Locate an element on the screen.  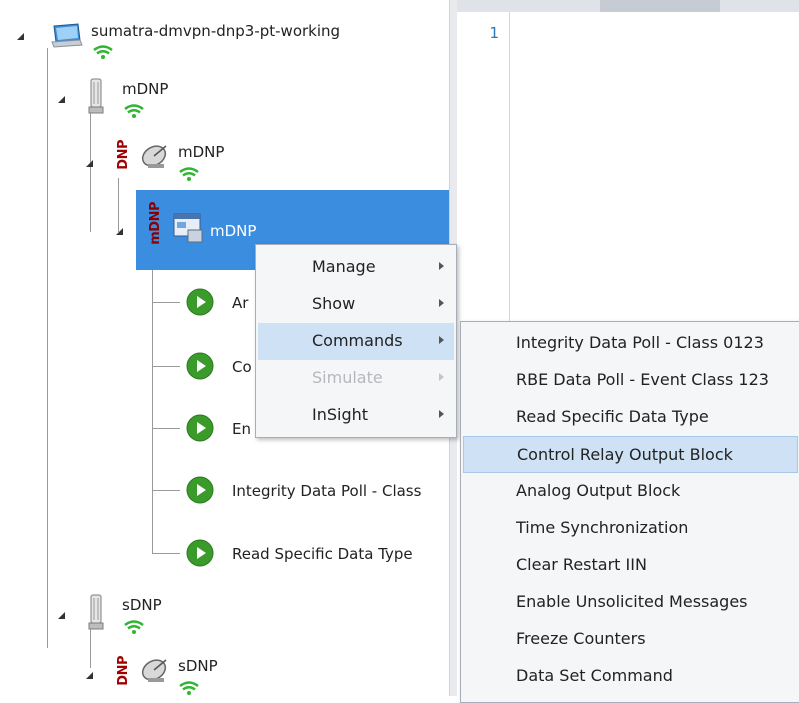
editor-tab is located at coordinates (660, 6).